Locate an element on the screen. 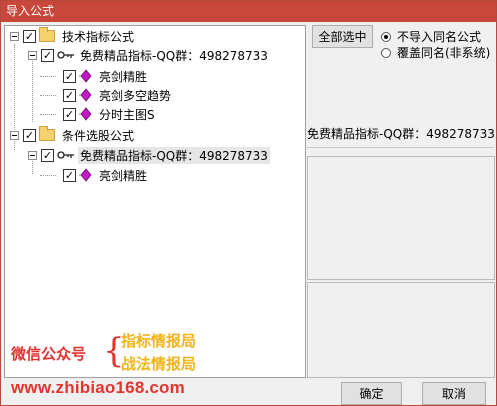 The image size is (497, 406). tree-folder-tech-indicators: ✓ 技术指标公式 is located at coordinates (73, 36).